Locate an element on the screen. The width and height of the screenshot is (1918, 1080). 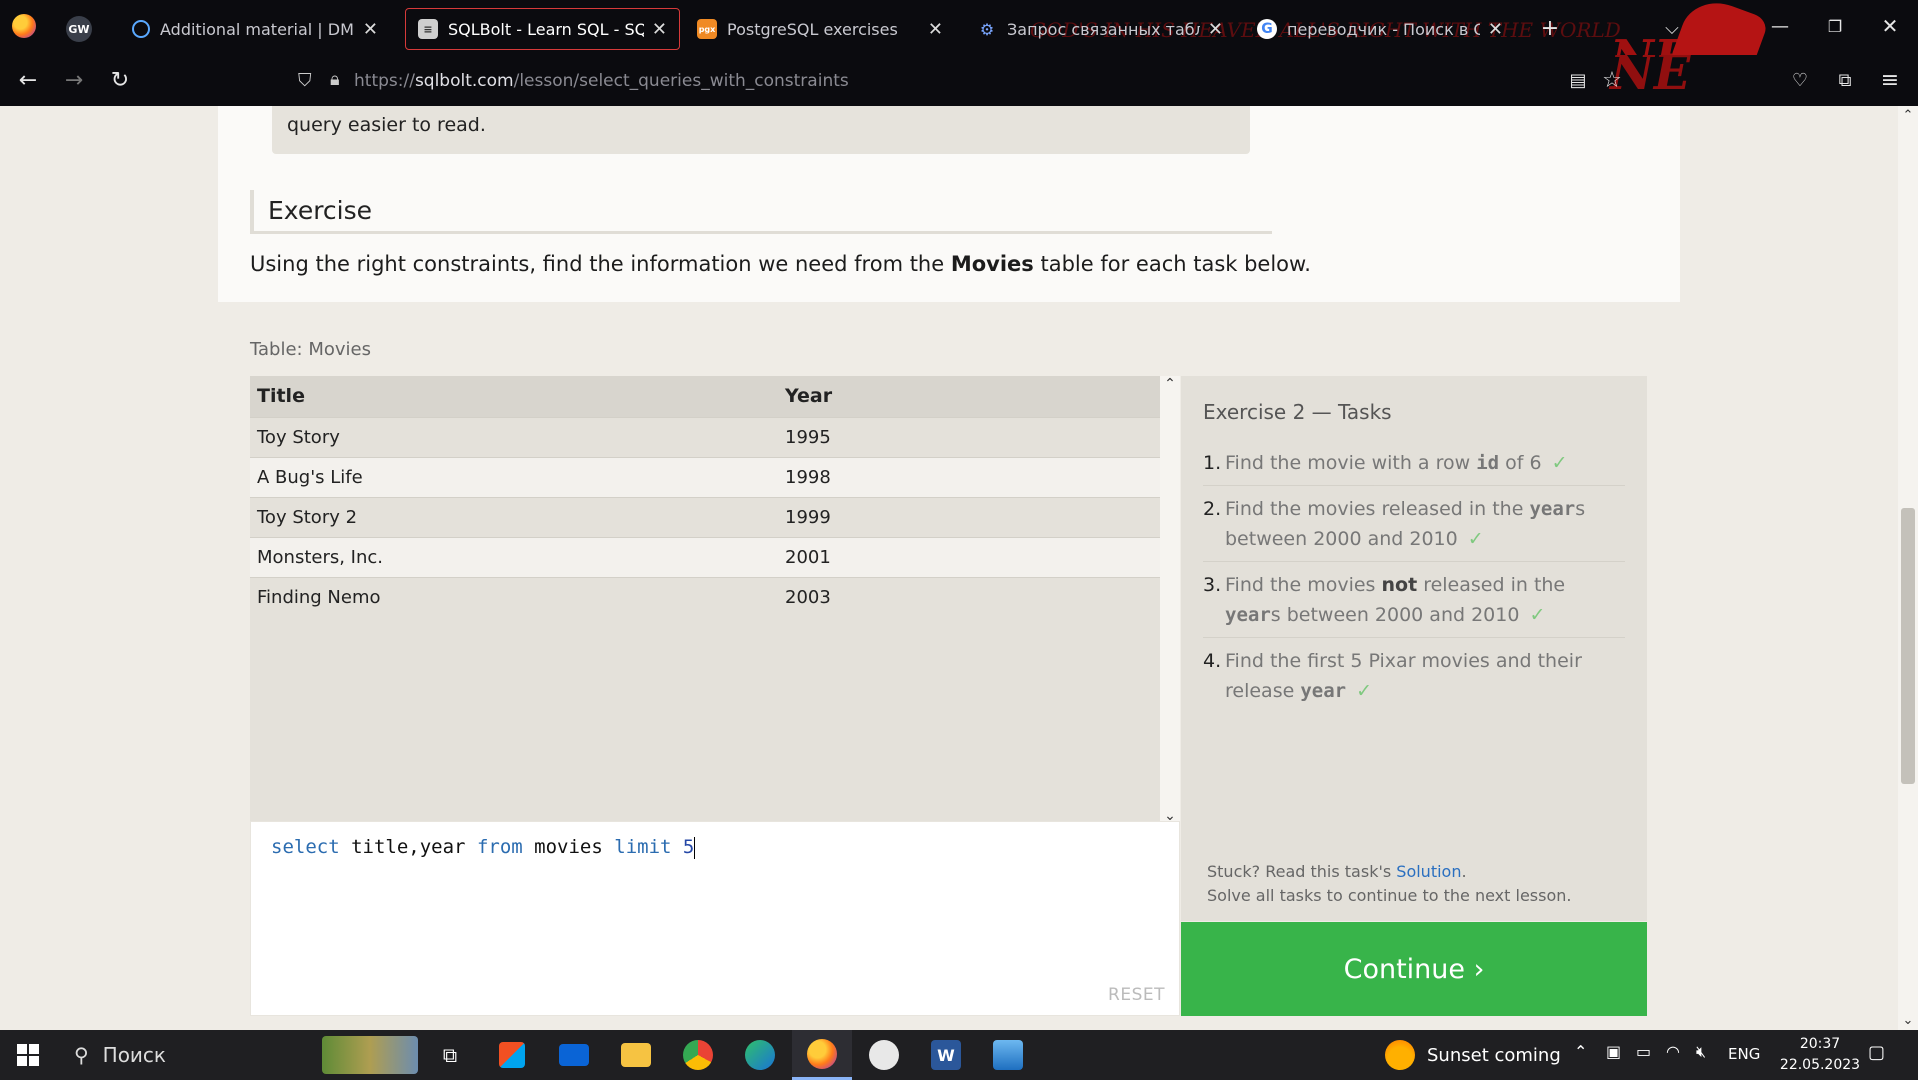
note-box: query easier to read. is located at coordinates (761, 130).